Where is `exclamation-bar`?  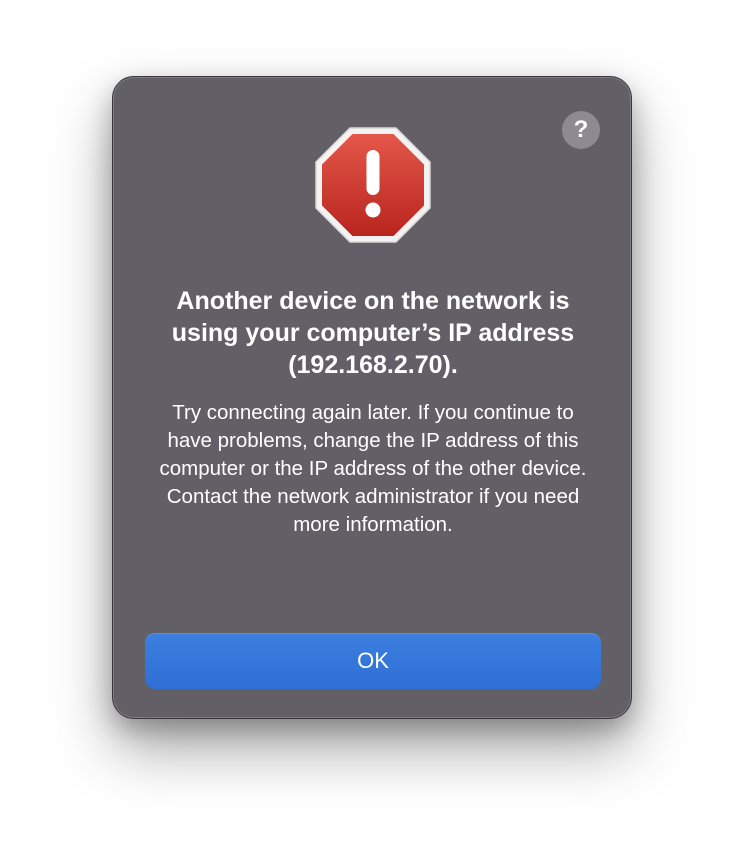
exclamation-bar is located at coordinates (373, 172).